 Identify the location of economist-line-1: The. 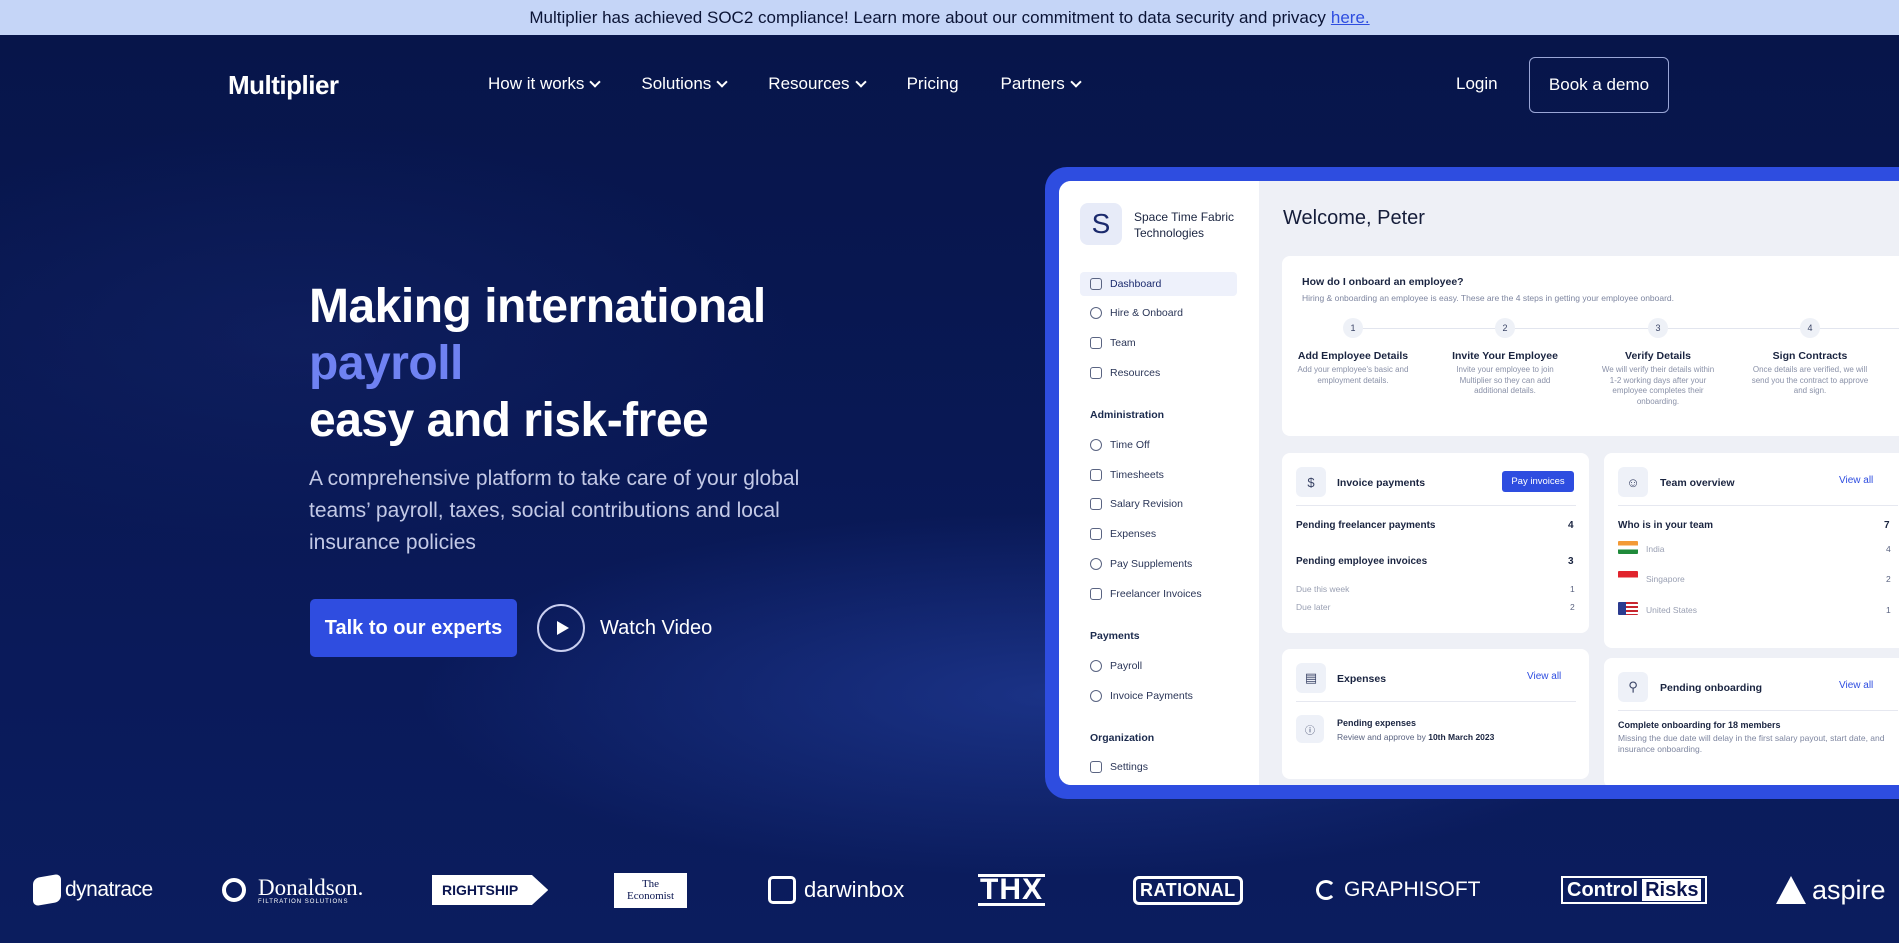
(650, 884).